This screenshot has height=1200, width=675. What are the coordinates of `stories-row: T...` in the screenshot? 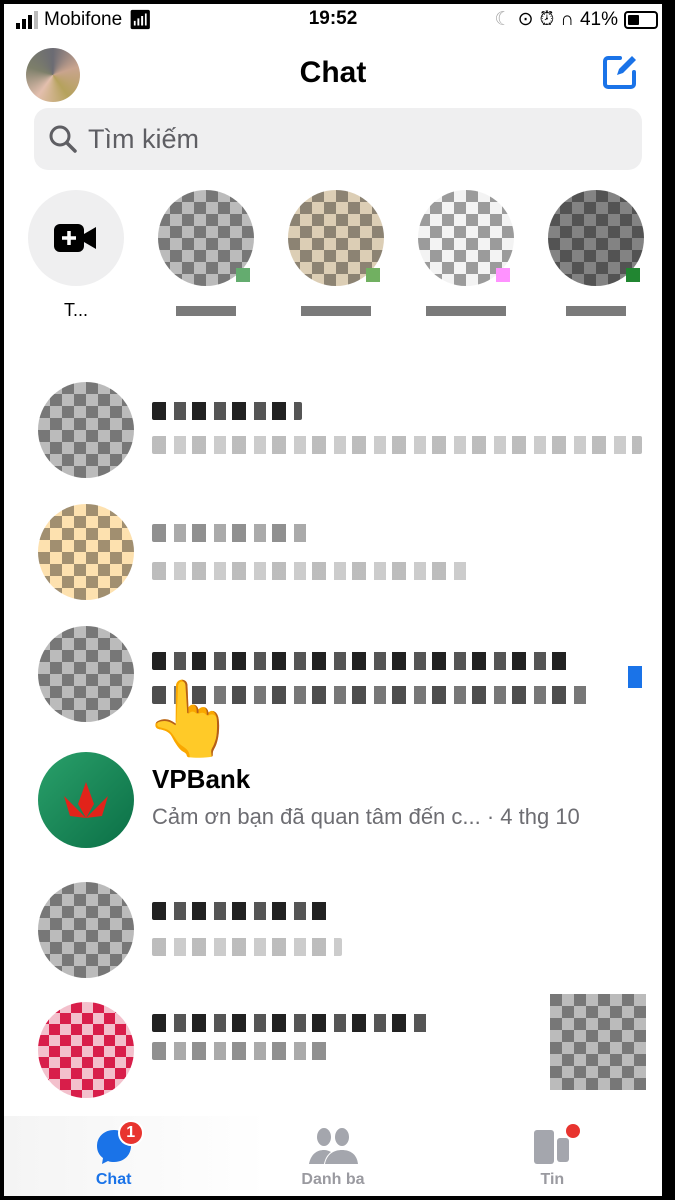 It's located at (333, 265).